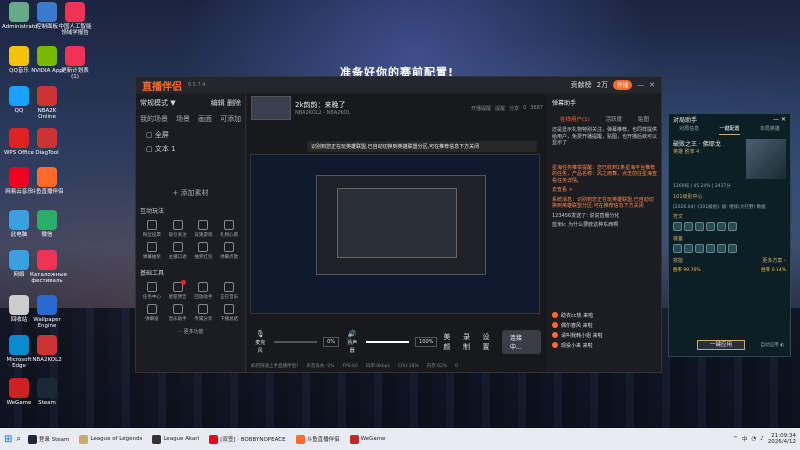  Describe the element at coordinates (481, 108) in the screenshot. I see `remind-link: 开播提醒` at that location.